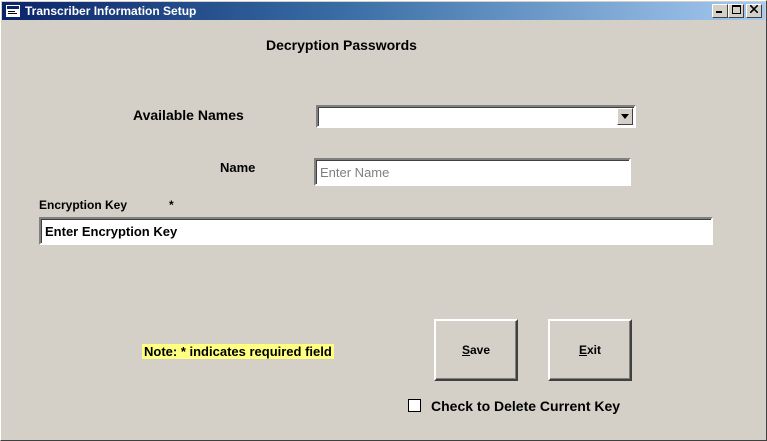 The image size is (767, 441). I want to click on chevron-down-icon, so click(625, 116).